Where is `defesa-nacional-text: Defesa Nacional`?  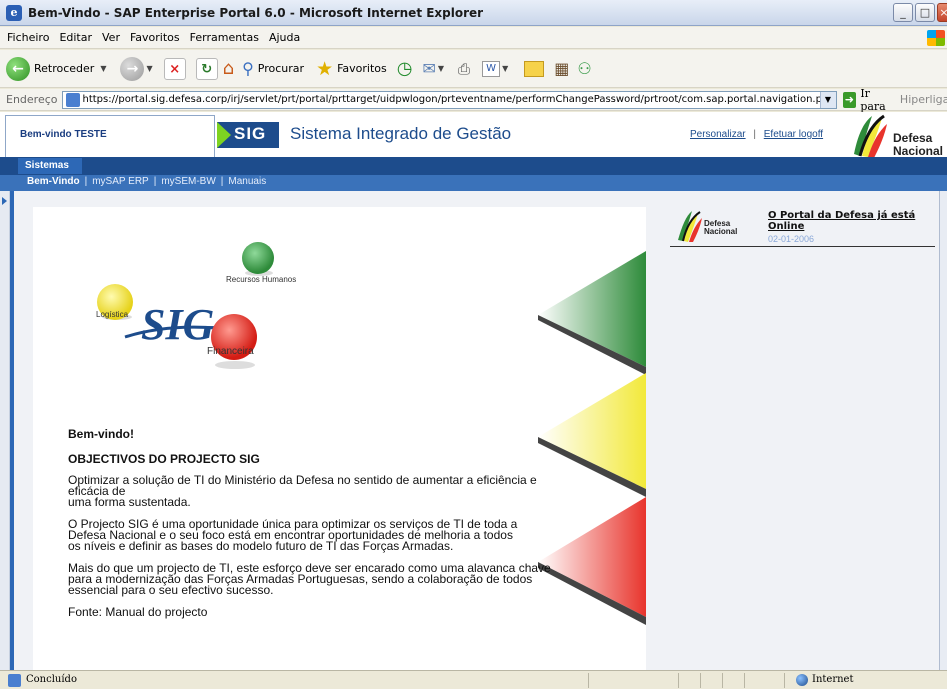
defesa-nacional-text: Defesa Nacional is located at coordinates (918, 145).